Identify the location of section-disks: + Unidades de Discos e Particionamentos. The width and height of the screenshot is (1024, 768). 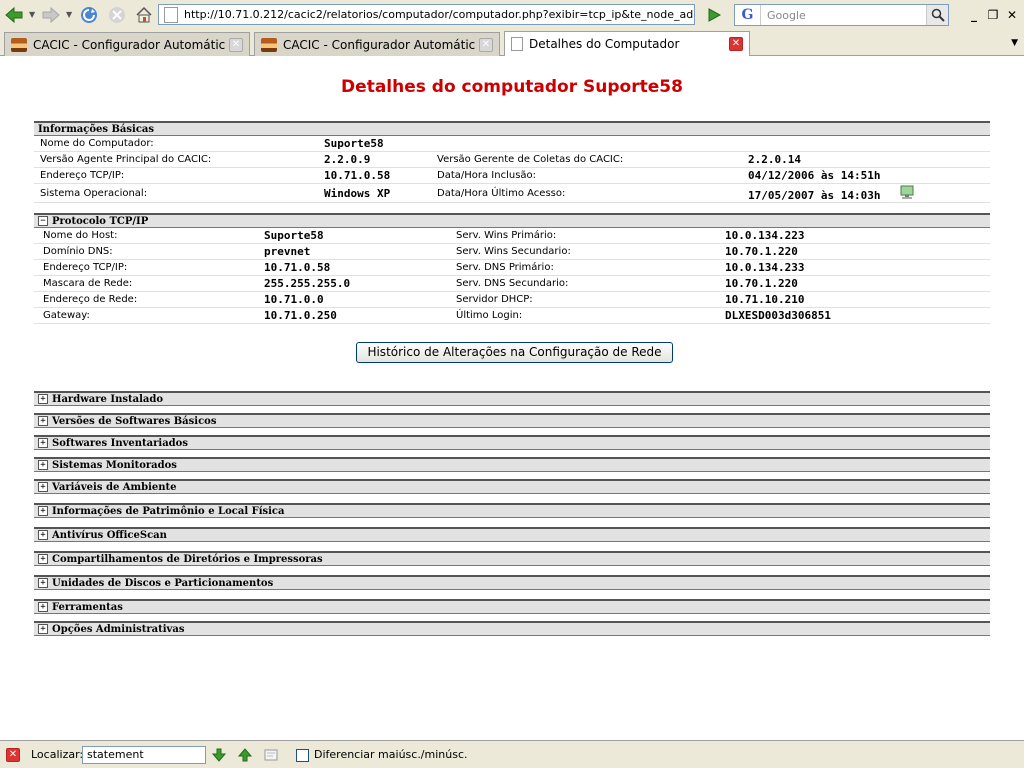
(512, 582).